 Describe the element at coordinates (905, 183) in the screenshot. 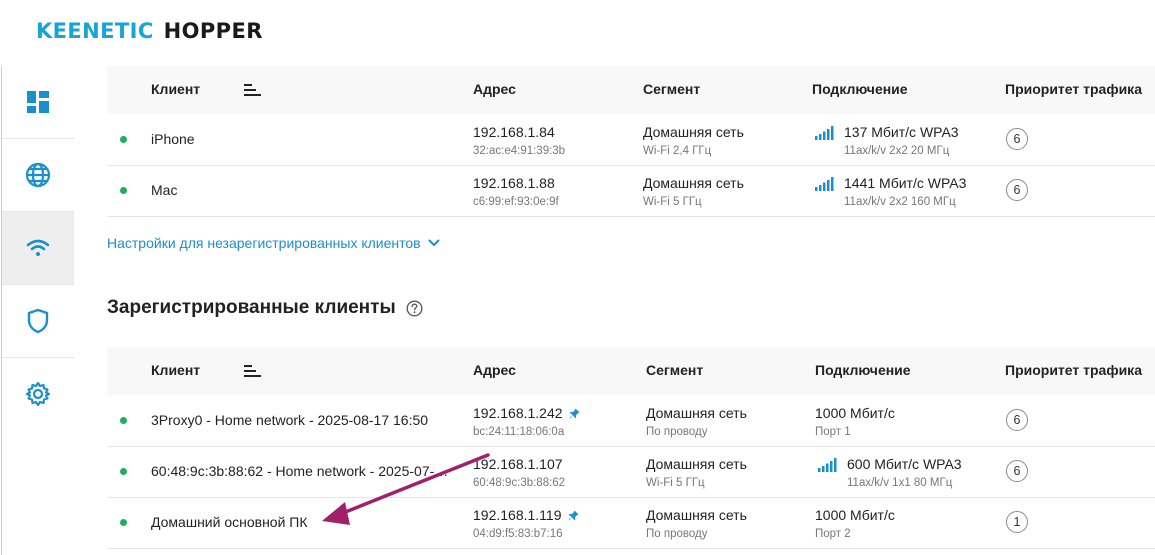

I see `client-connection: 1441 Мбит/с WPA3` at that location.